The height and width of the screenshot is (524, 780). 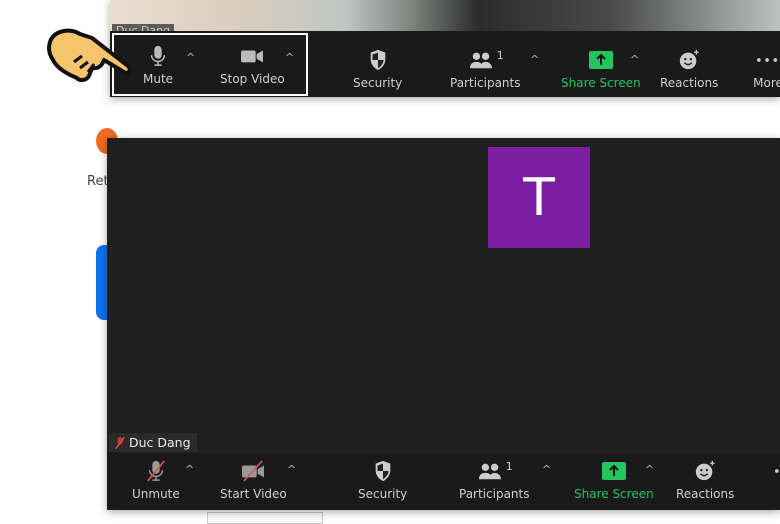 What do you see at coordinates (445, 15) in the screenshot?
I see `video-feed` at bounding box center [445, 15].